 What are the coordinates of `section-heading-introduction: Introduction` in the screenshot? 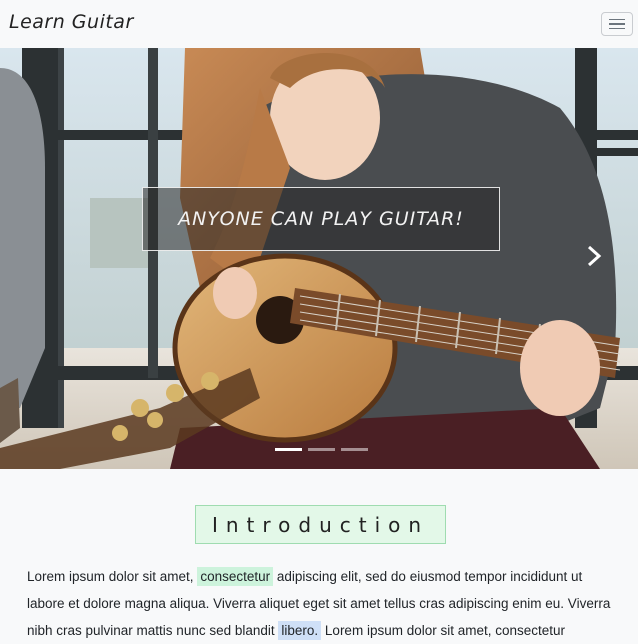 It's located at (320, 524).